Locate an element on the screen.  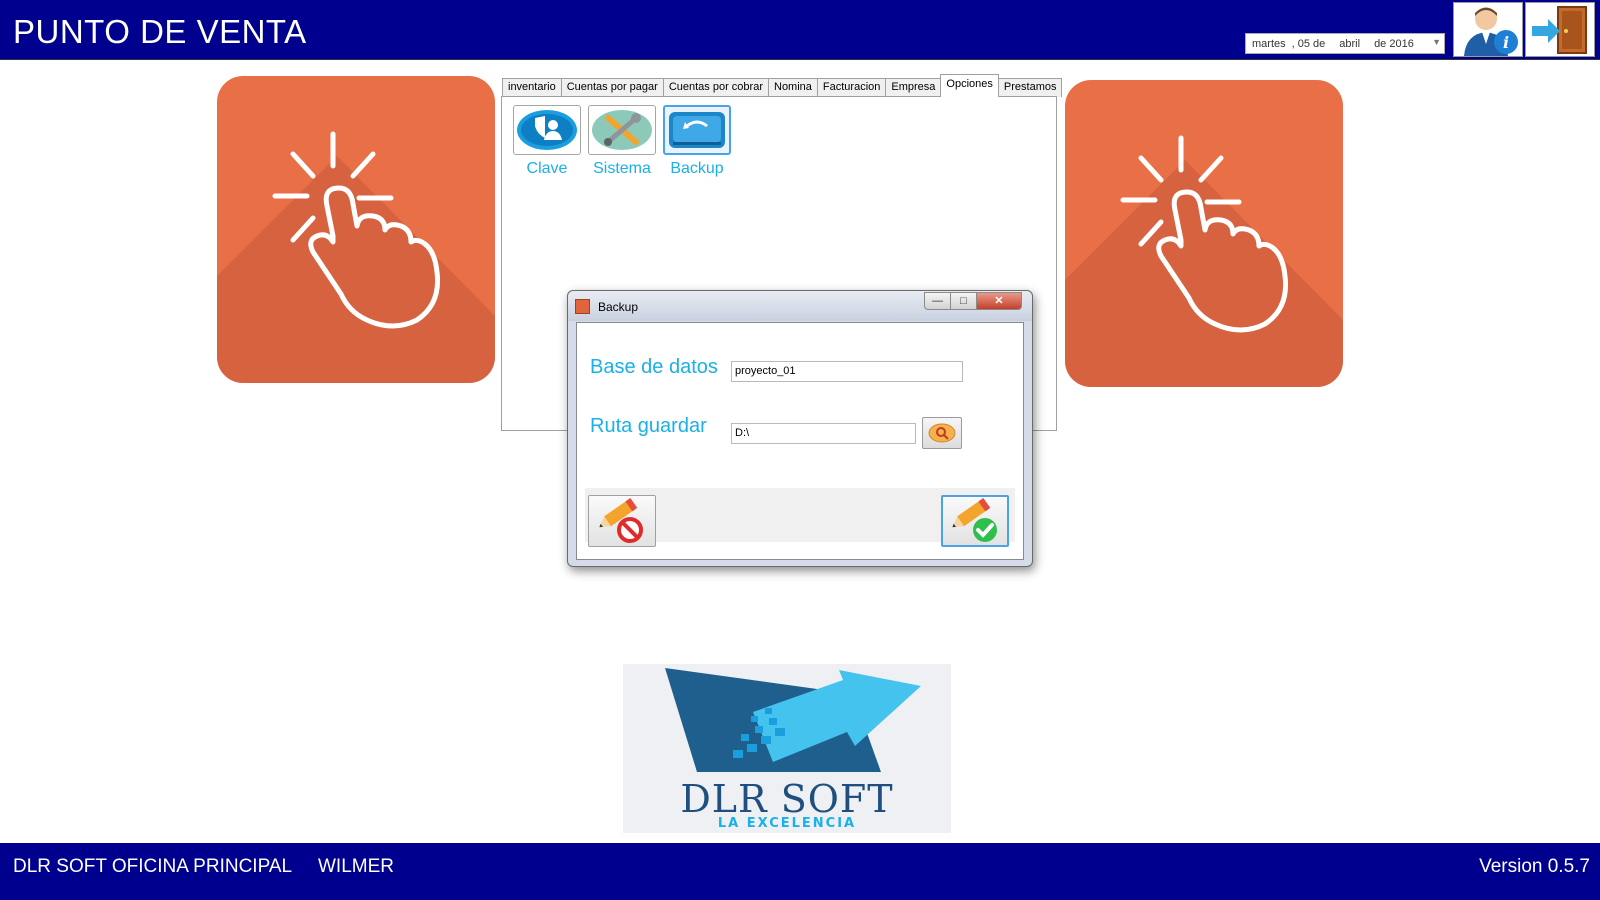
cancel-button is located at coordinates (622, 521).